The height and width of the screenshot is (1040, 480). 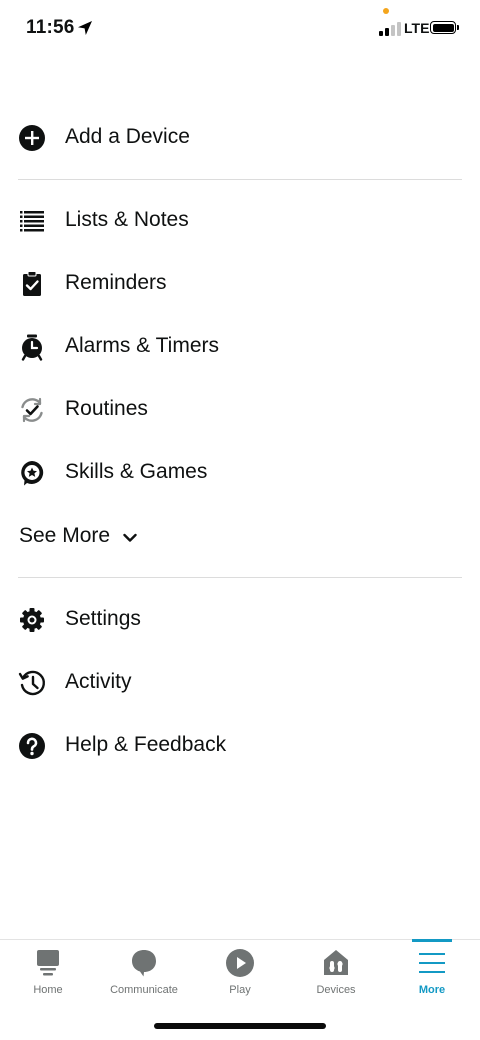 I want to click on menu-item-label: Settings, so click(x=103, y=618).